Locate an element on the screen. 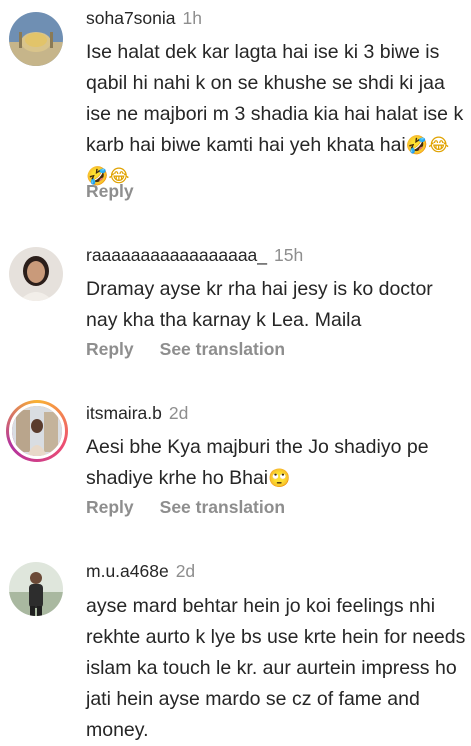 The width and height of the screenshot is (471, 746). comment-actions: Reply is located at coordinates (110, 191).